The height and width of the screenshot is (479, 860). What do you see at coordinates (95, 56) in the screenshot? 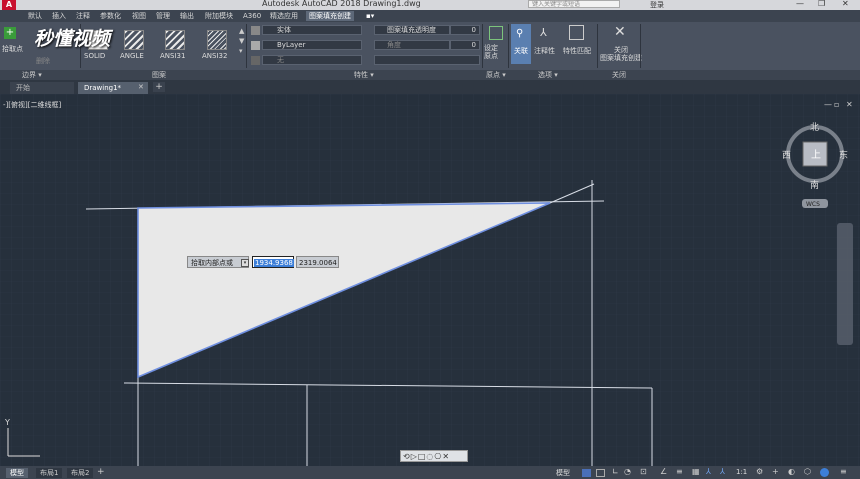
I see `pattern-solid-label: SOLID` at bounding box center [95, 56].